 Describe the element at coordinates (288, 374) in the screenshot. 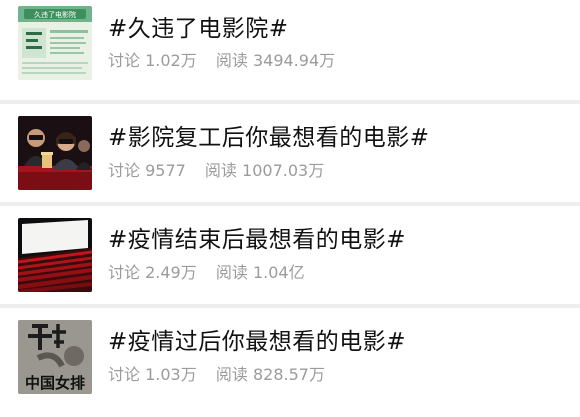

I see `read-count: 828.57万` at that location.